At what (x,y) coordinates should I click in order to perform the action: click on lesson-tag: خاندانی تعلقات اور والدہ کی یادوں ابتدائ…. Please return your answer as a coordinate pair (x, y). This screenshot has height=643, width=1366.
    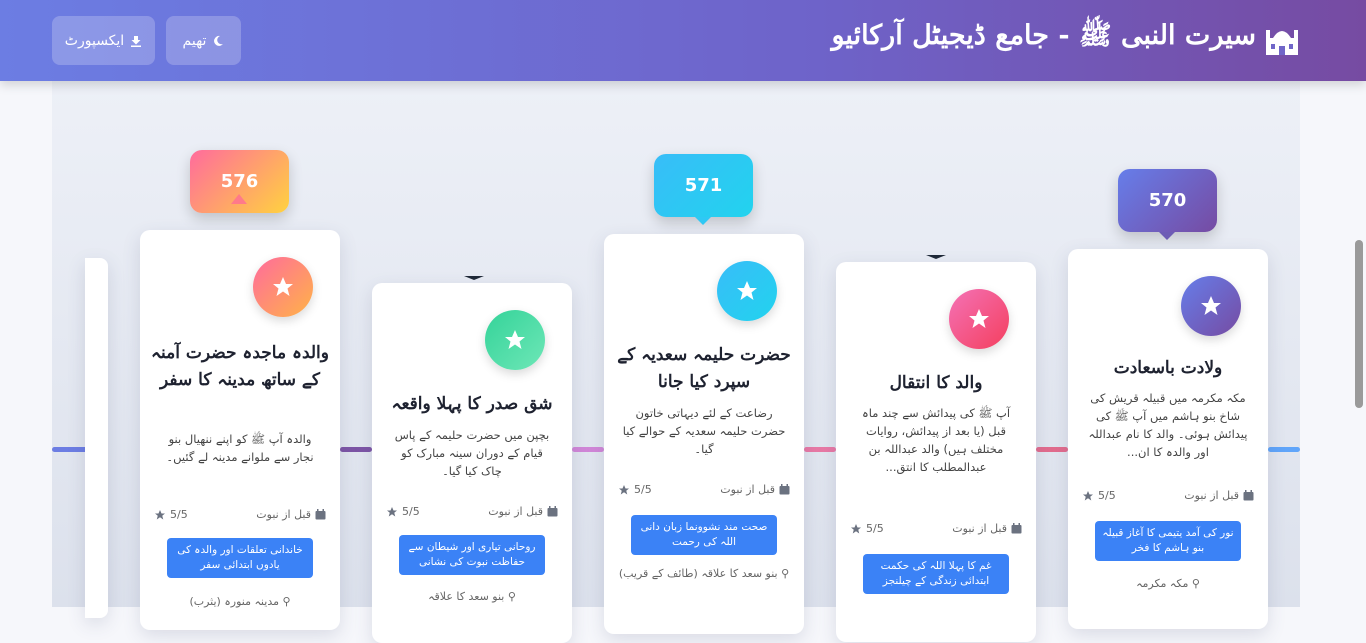
    Looking at the image, I should click on (240, 558).